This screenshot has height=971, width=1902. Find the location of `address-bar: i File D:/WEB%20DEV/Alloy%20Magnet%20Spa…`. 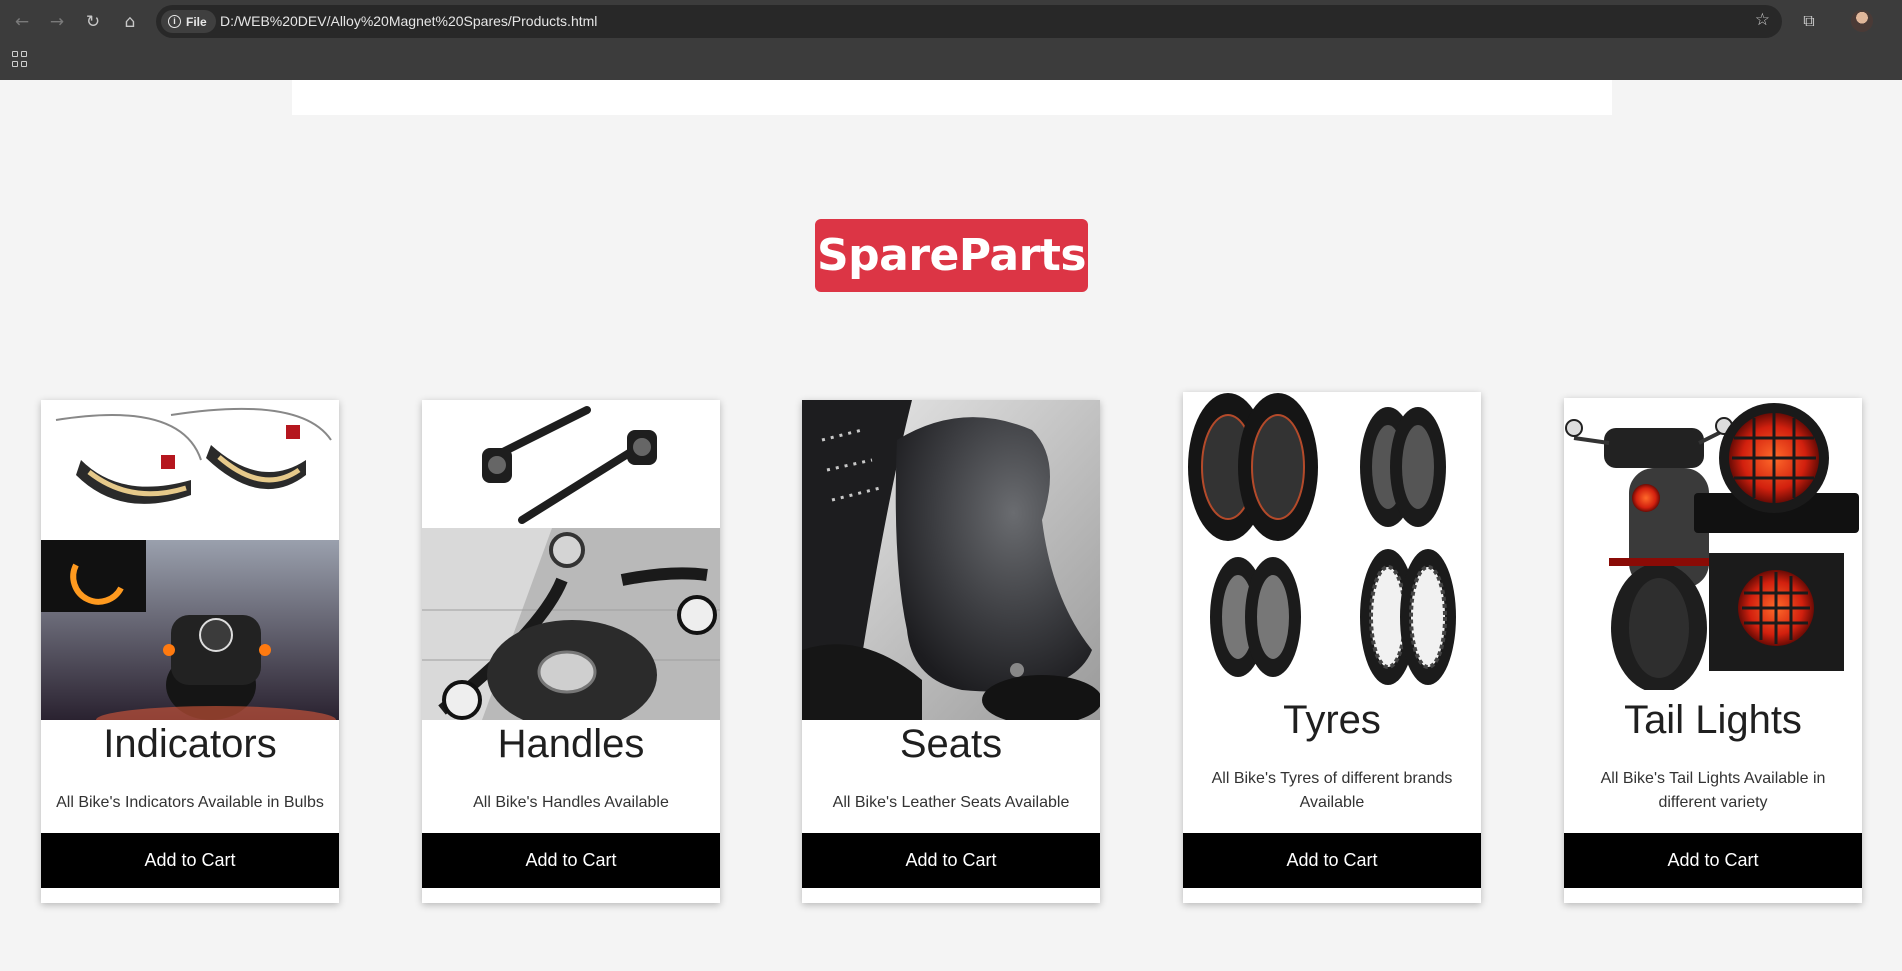

address-bar: i File D:/WEB%20DEV/Alloy%20Magnet%20Spa… is located at coordinates (969, 21).